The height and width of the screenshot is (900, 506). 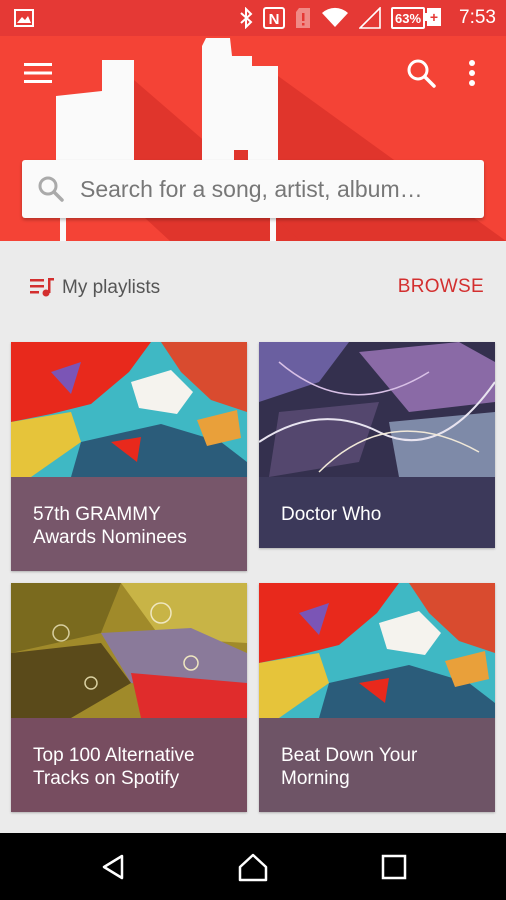 What do you see at coordinates (334, 17) in the screenshot?
I see `wifi-icon` at bounding box center [334, 17].